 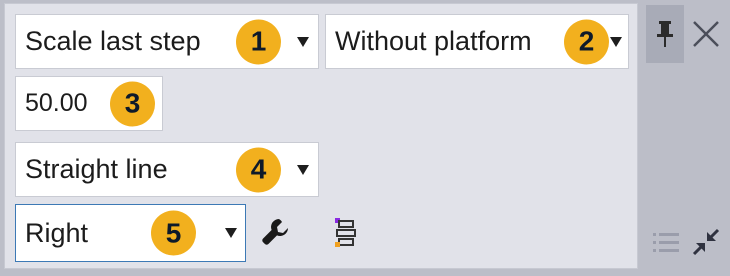 I want to click on pin-icon, so click(x=665, y=34).